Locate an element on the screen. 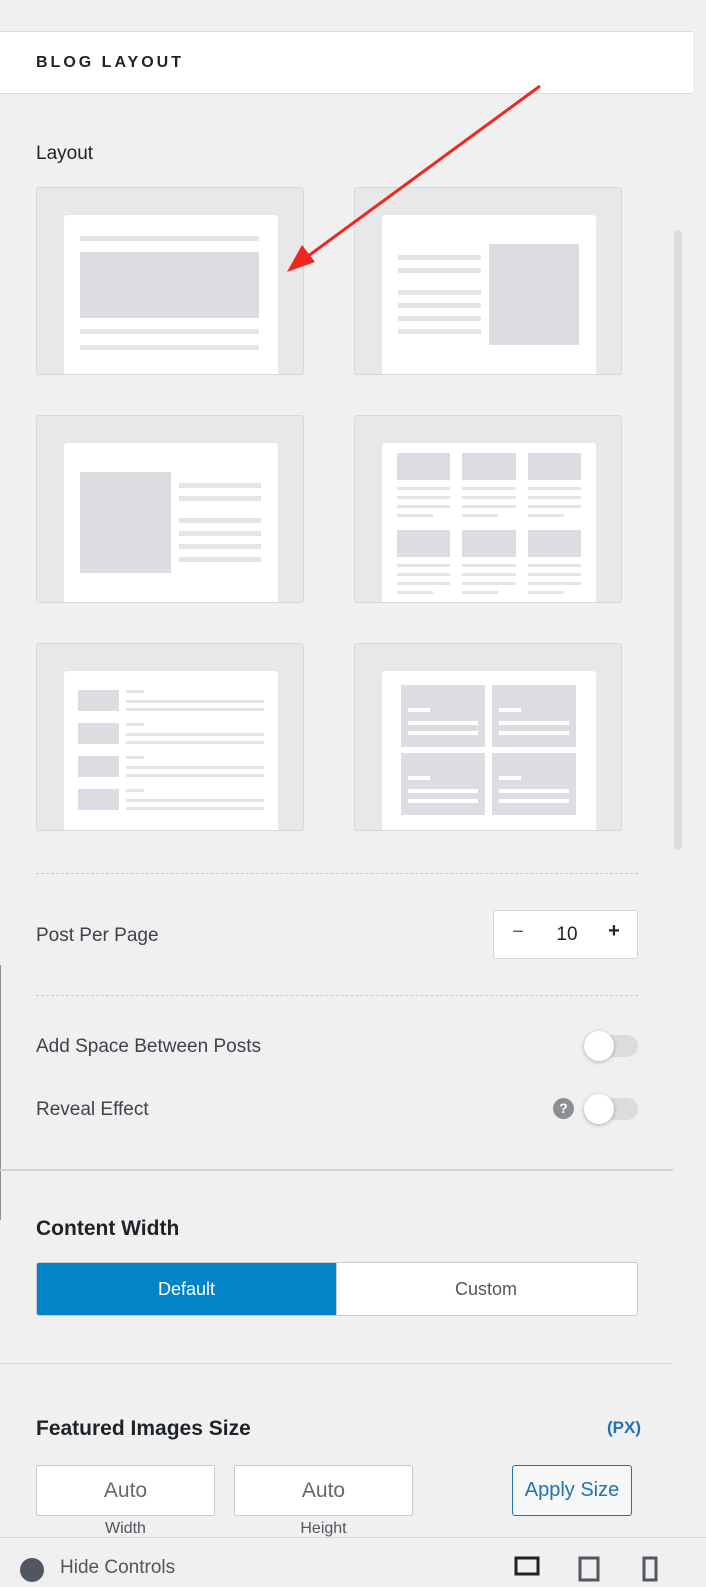  decrement-button: − is located at coordinates (518, 932).